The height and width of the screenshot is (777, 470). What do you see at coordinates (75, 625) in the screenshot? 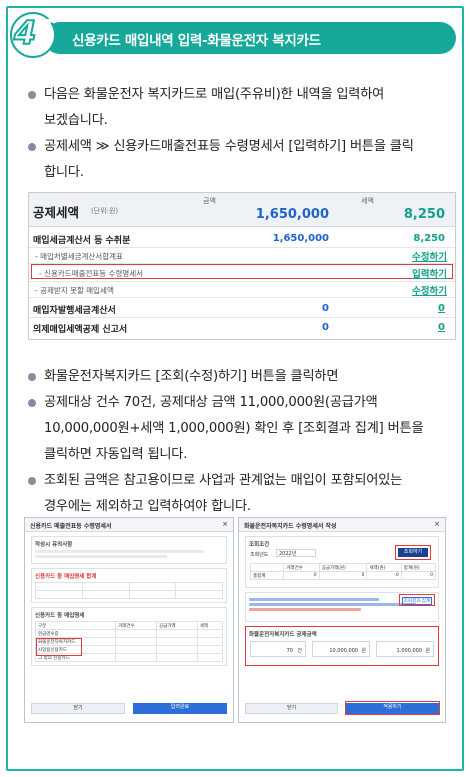
I see `column-header: 구분` at bounding box center [75, 625].